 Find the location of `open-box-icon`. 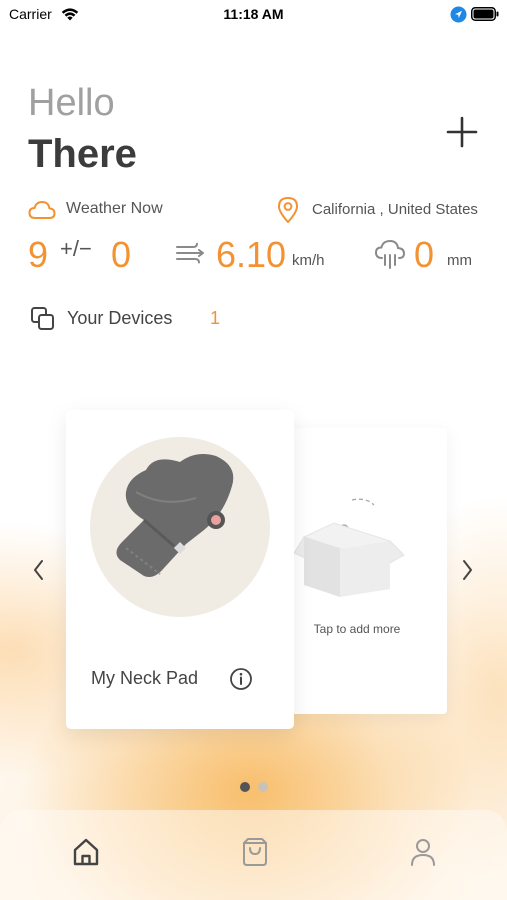

open-box-icon is located at coordinates (356, 554).